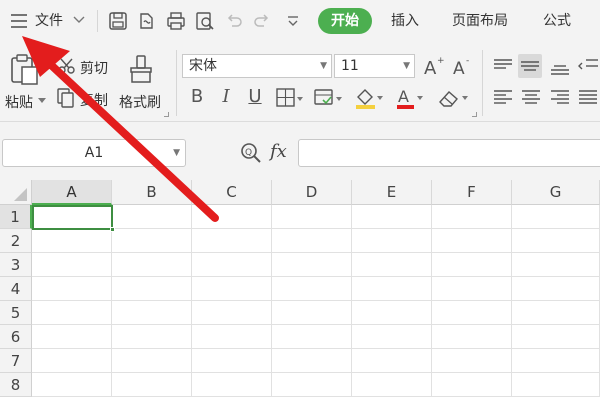 The width and height of the screenshot is (600, 400). What do you see at coordinates (588, 66) in the screenshot?
I see `wrap-text-button` at bounding box center [588, 66].